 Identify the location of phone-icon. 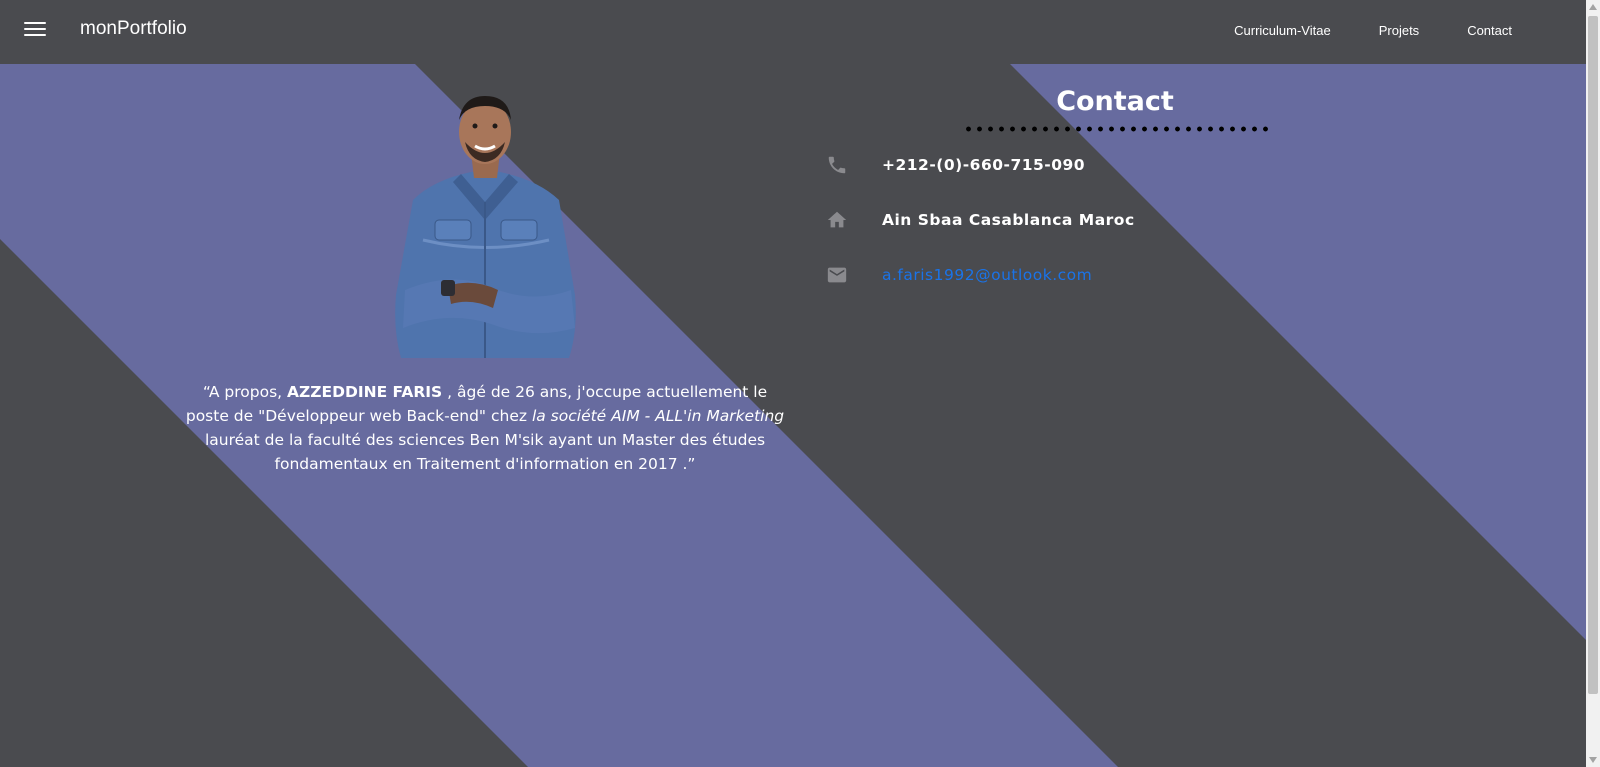
(837, 165).